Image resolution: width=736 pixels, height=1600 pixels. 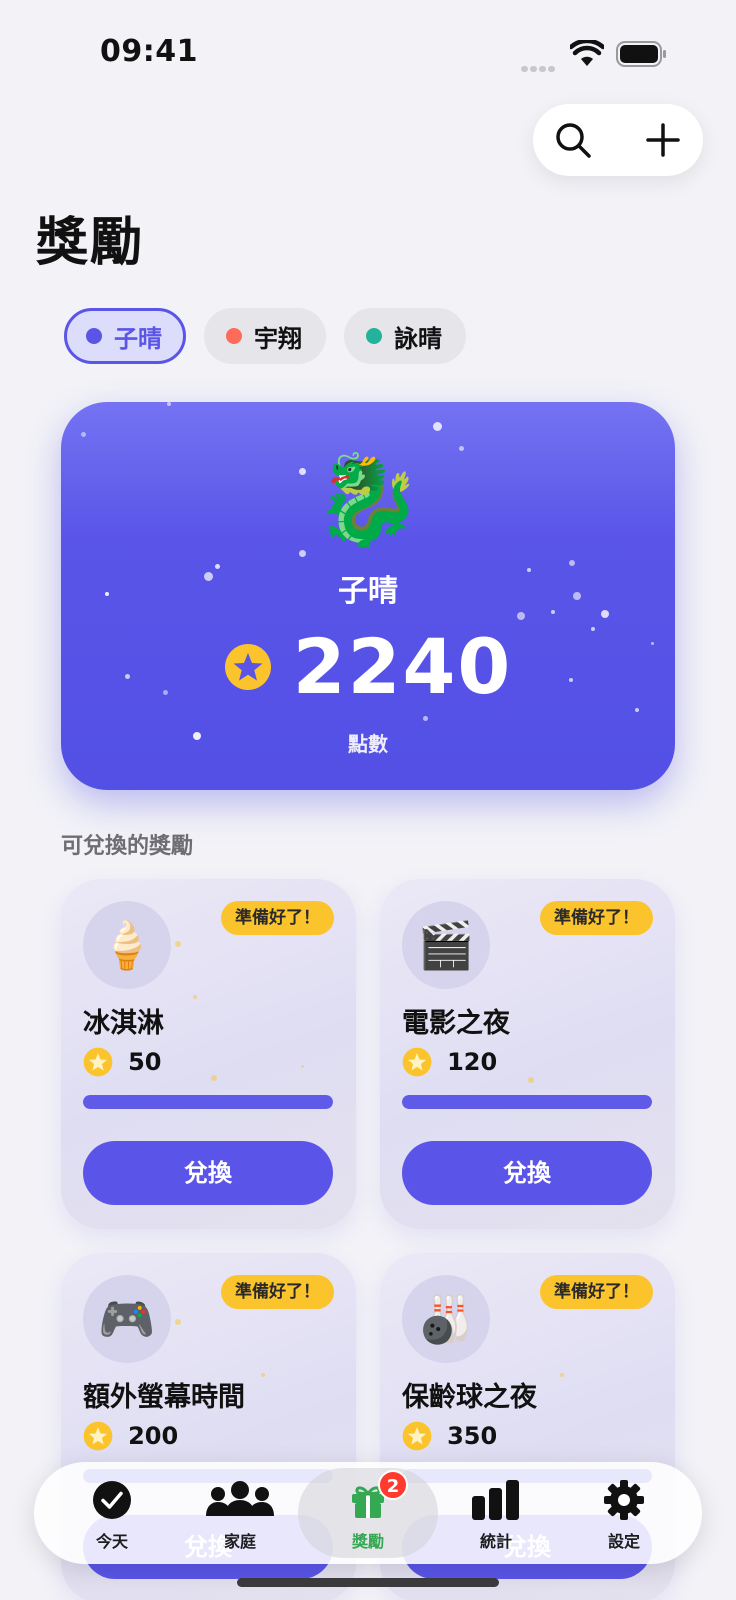 I want to click on reward-name: 保齡球之夜, so click(x=469, y=1397).